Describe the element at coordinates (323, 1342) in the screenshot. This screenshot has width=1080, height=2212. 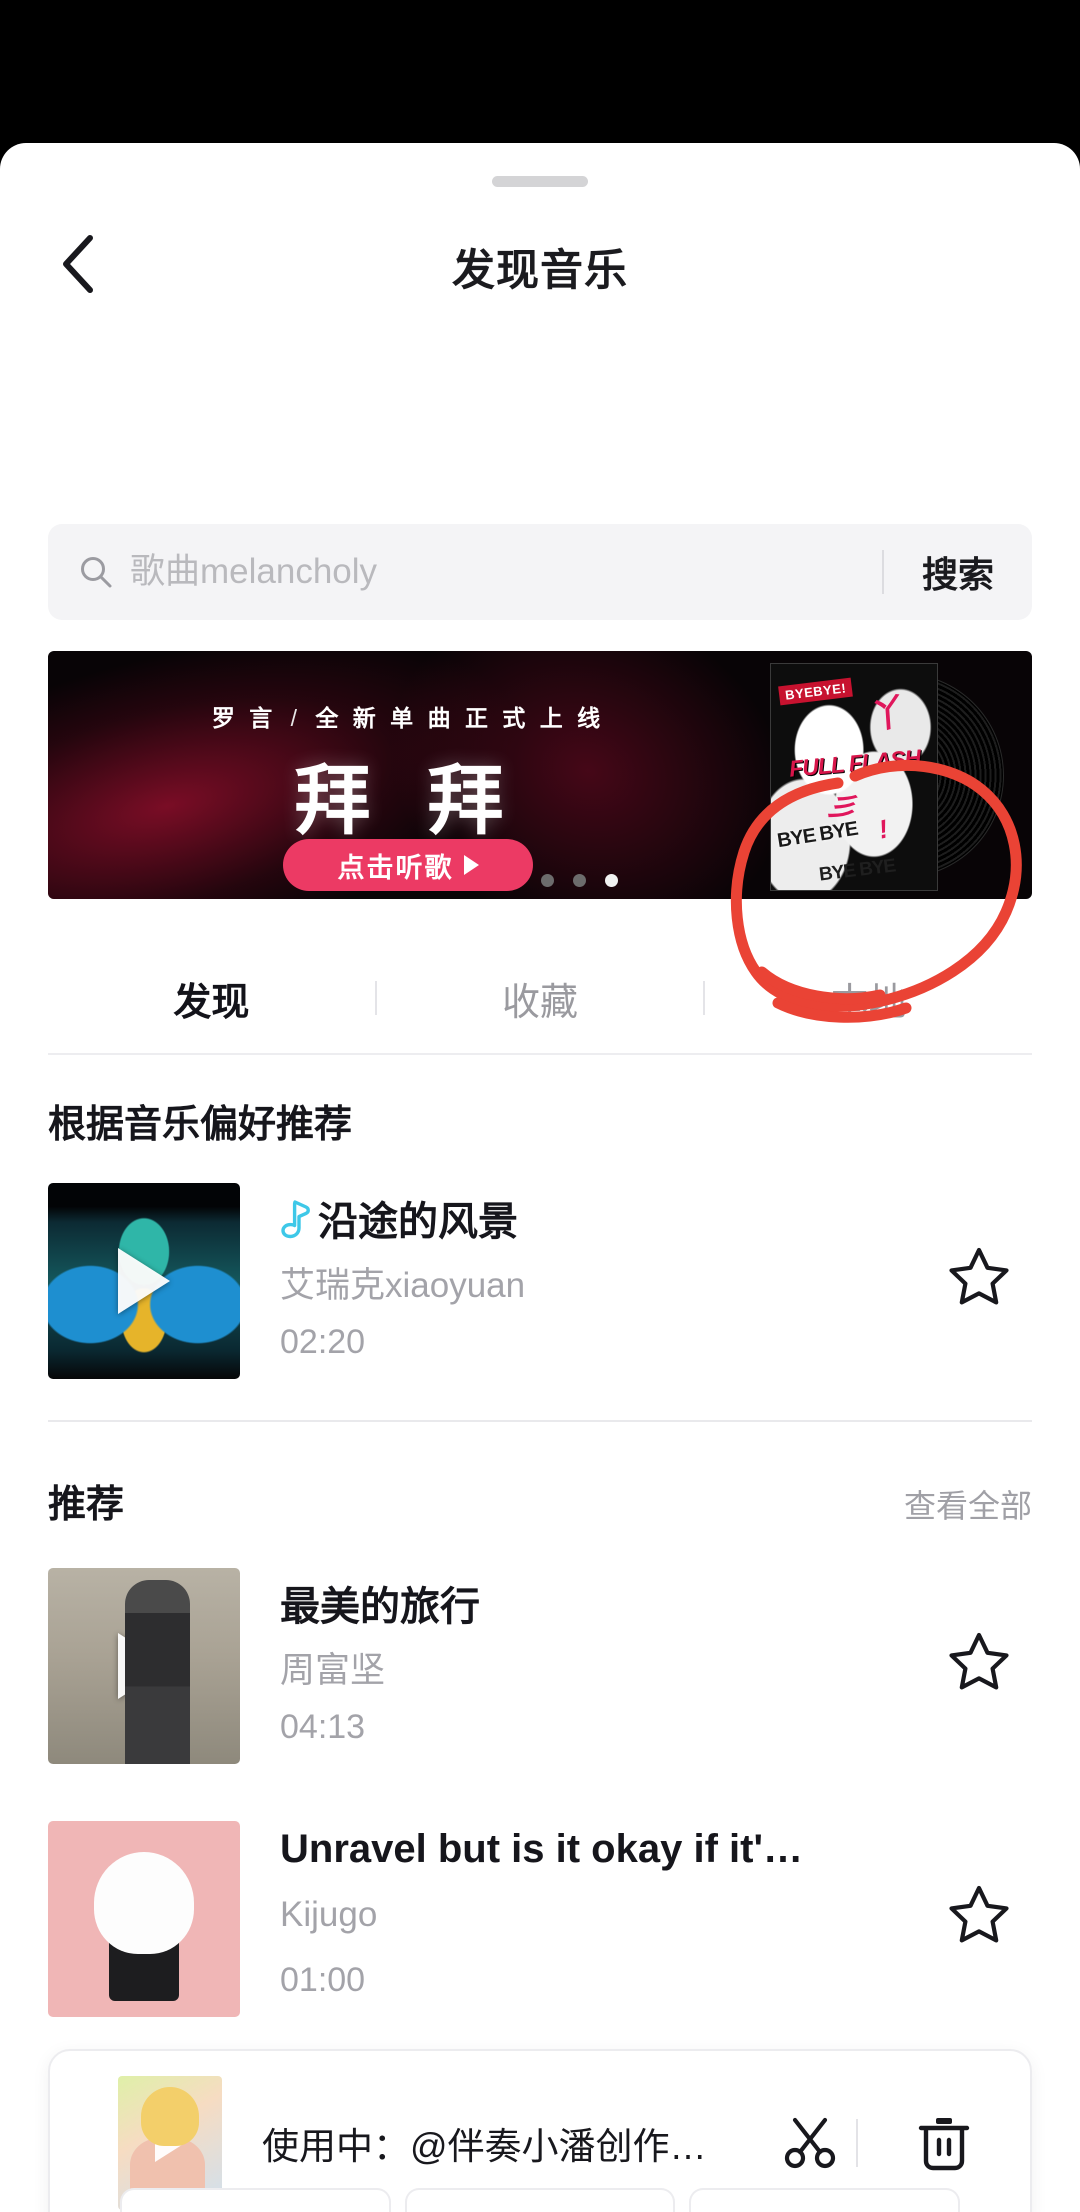
I see `track-duration: 02:20` at that location.